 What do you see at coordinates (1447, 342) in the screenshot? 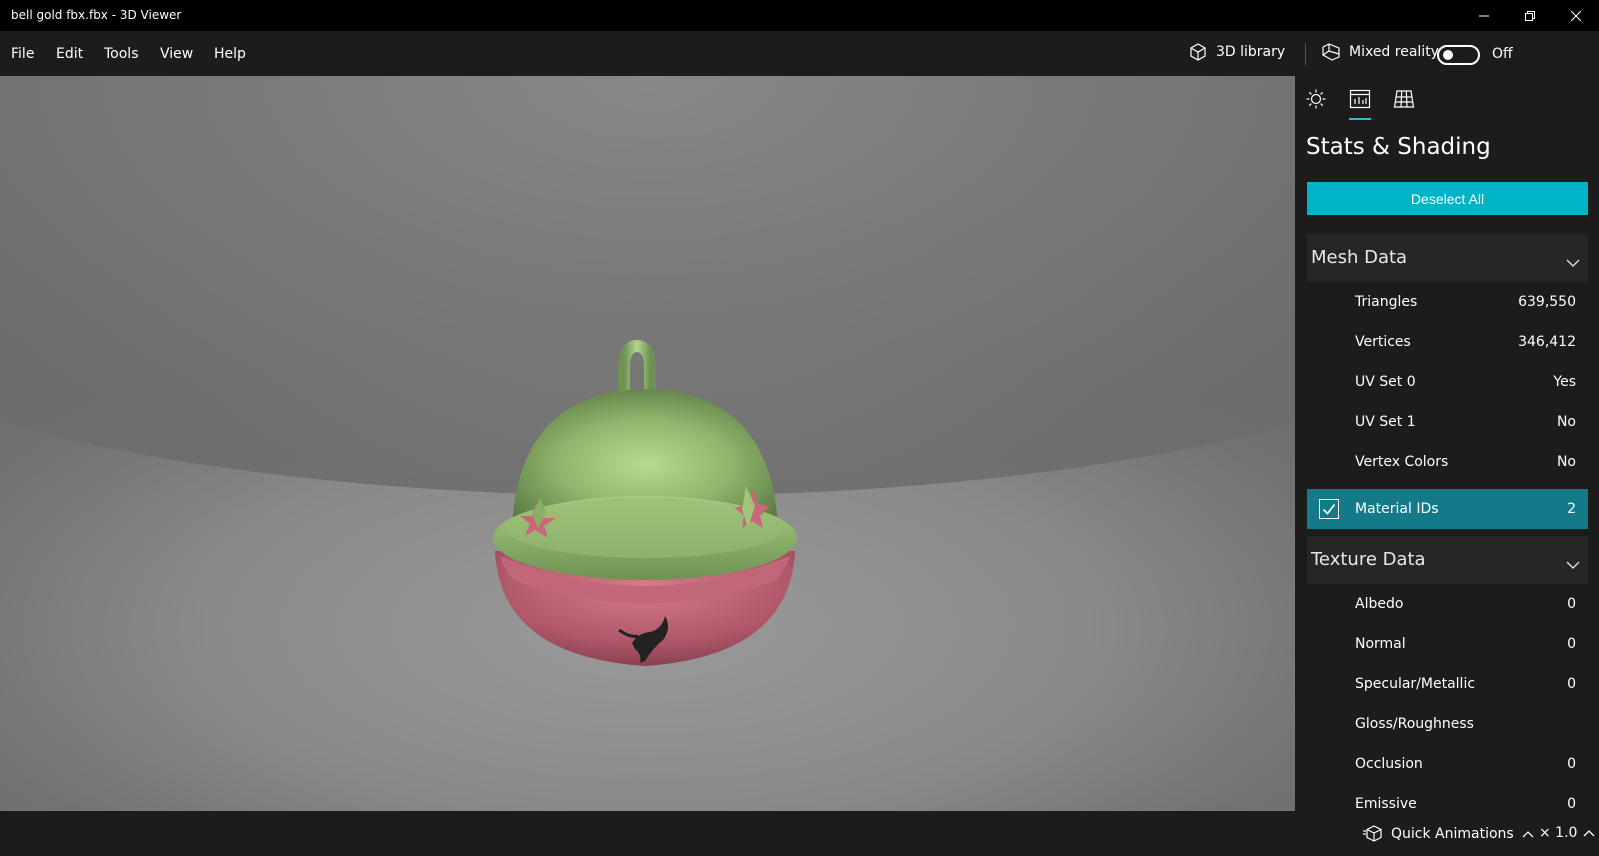
I see `mesh-row-vertices: Vertices 346,412` at bounding box center [1447, 342].